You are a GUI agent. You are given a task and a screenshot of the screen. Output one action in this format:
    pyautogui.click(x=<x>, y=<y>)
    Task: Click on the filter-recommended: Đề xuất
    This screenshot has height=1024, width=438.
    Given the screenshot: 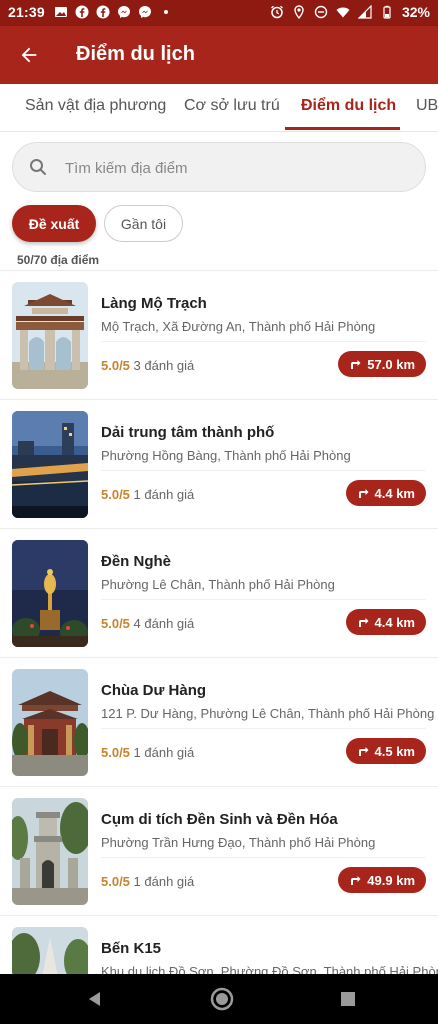 What is the action you would take?
    pyautogui.click(x=54, y=223)
    